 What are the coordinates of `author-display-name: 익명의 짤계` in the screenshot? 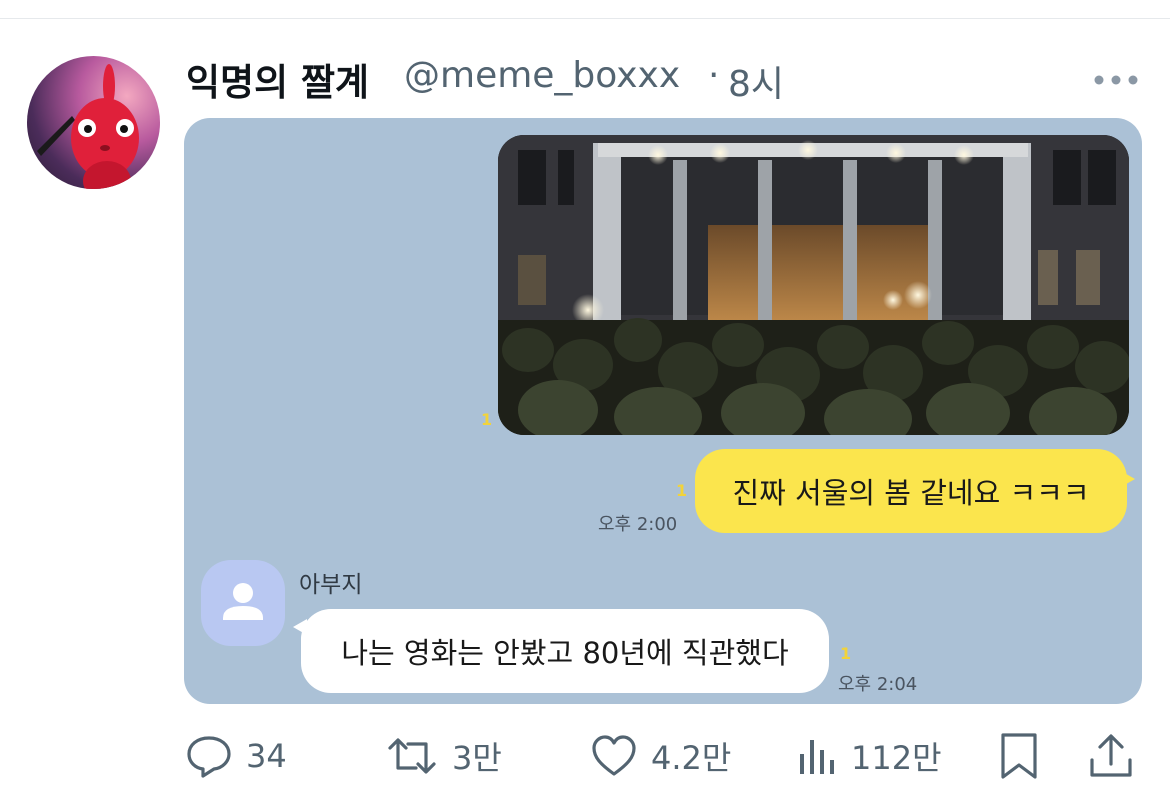 It's located at (277, 79).